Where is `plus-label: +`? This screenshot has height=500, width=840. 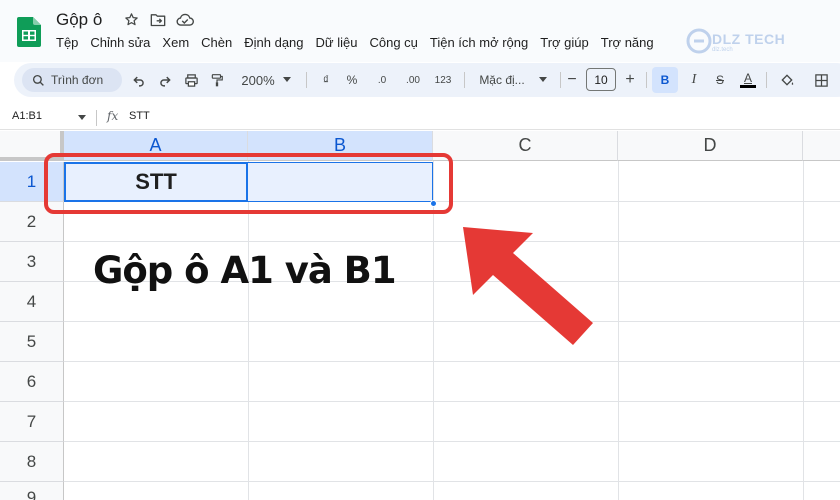 plus-label: + is located at coordinates (630, 79).